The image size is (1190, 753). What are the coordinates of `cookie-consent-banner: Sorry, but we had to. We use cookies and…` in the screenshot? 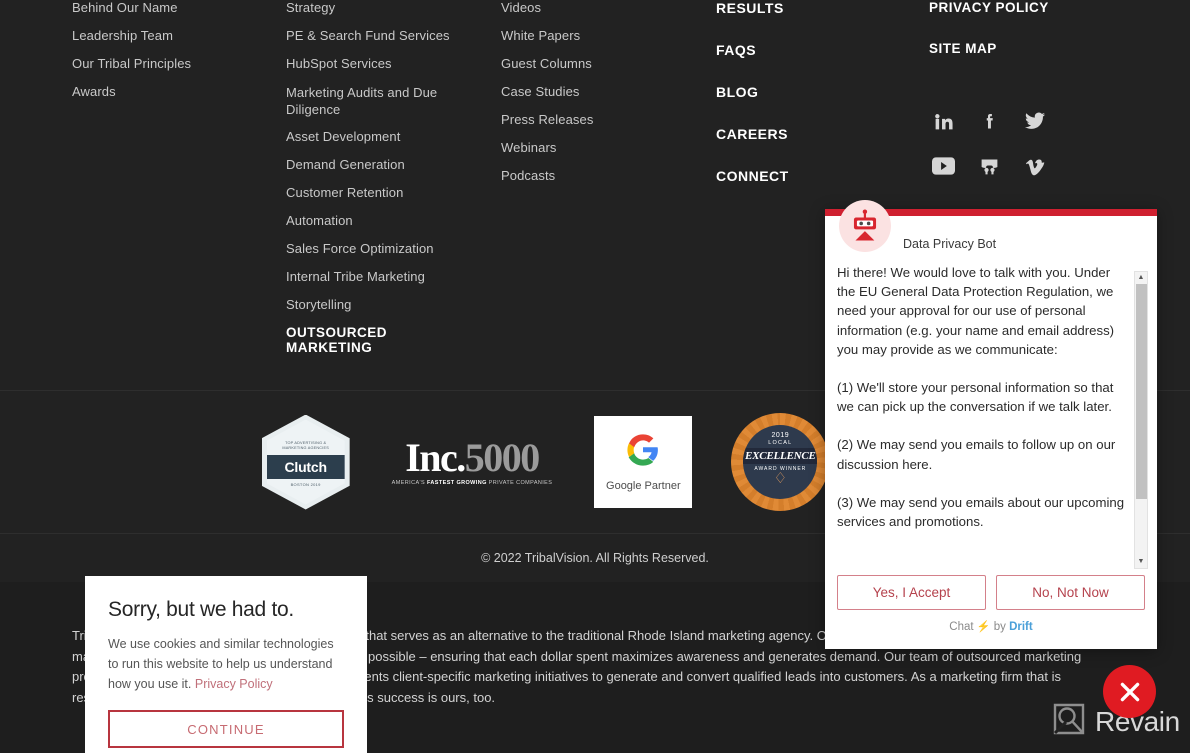 It's located at (226, 664).